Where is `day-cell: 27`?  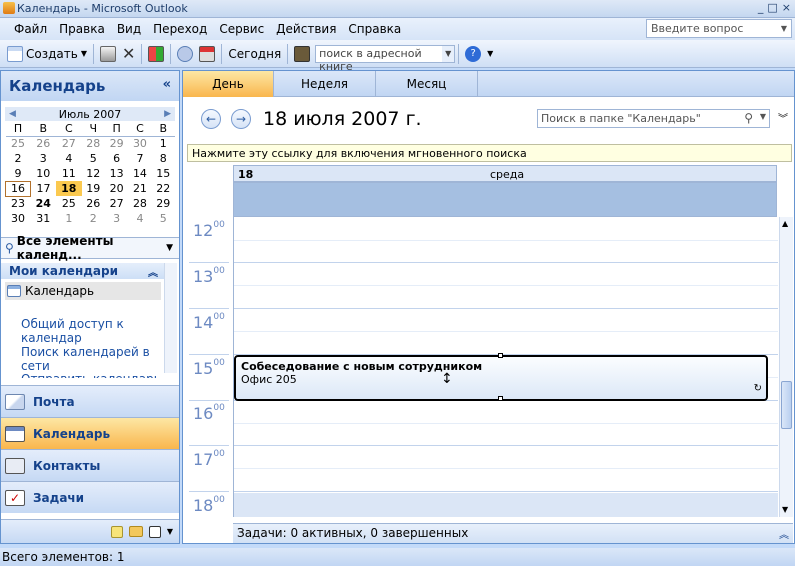
day-cell: 27 is located at coordinates (116, 203).